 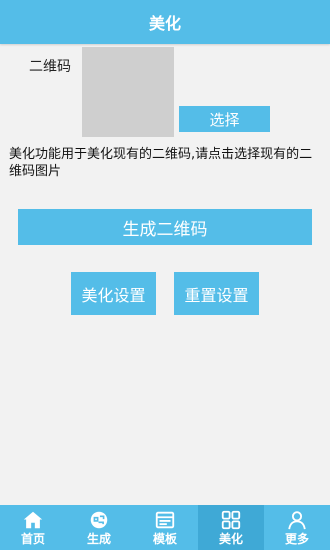 What do you see at coordinates (128, 92) in the screenshot?
I see `qr-image-preview` at bounding box center [128, 92].